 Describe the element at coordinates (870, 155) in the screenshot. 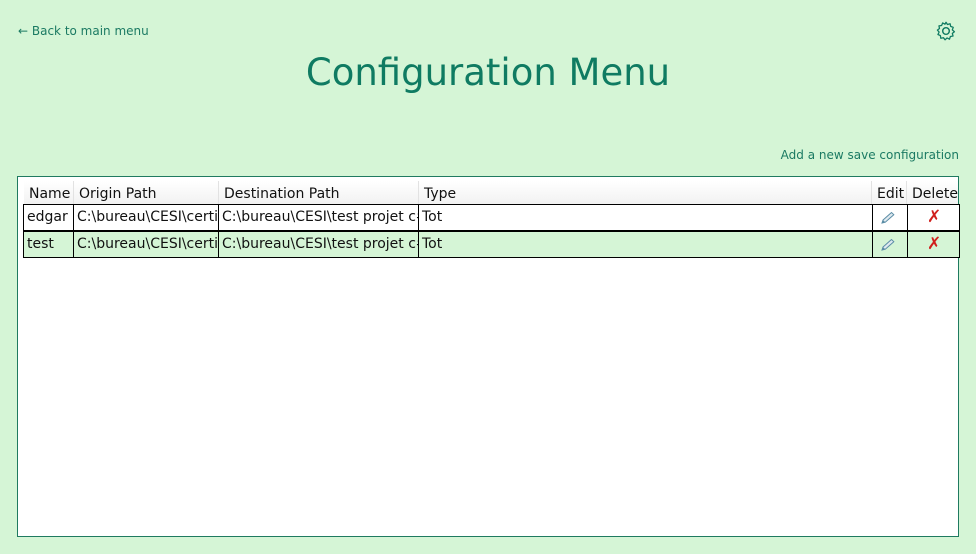

I see `add-configuration-link: Add a new save configuration` at that location.